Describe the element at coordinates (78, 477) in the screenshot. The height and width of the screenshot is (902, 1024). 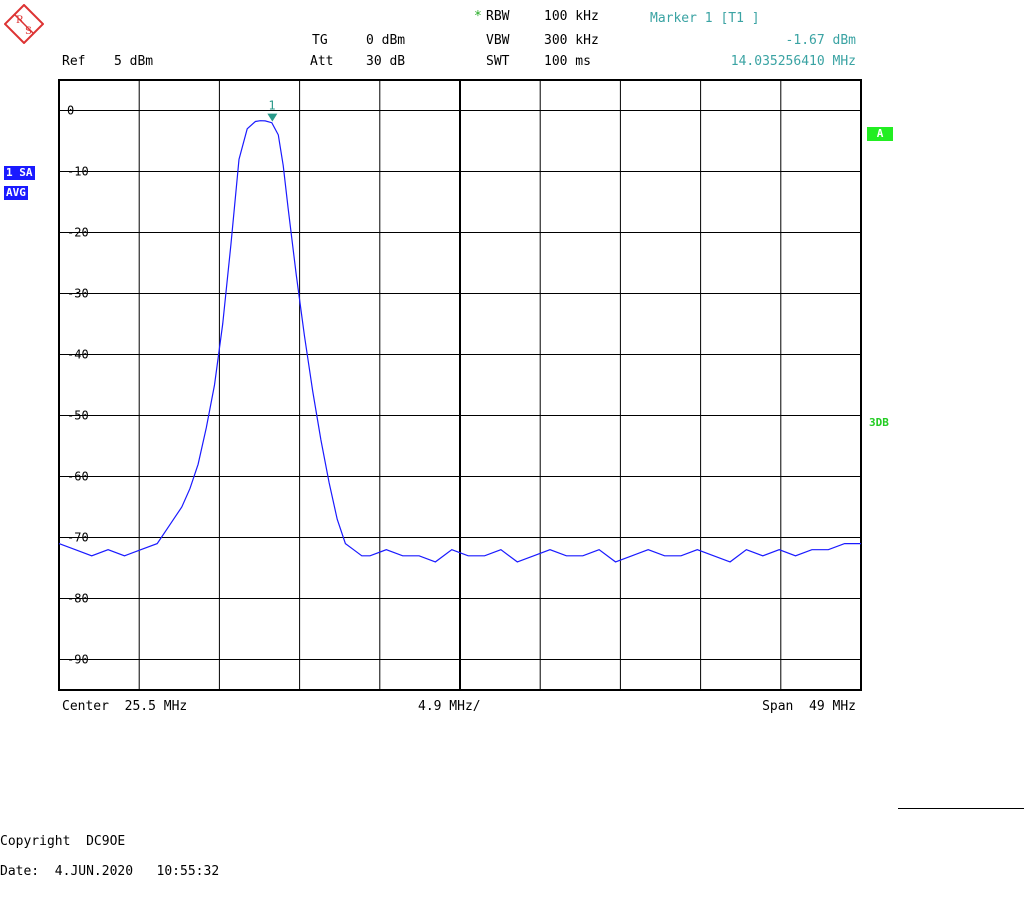
I see `y-tick-label: -60` at that location.